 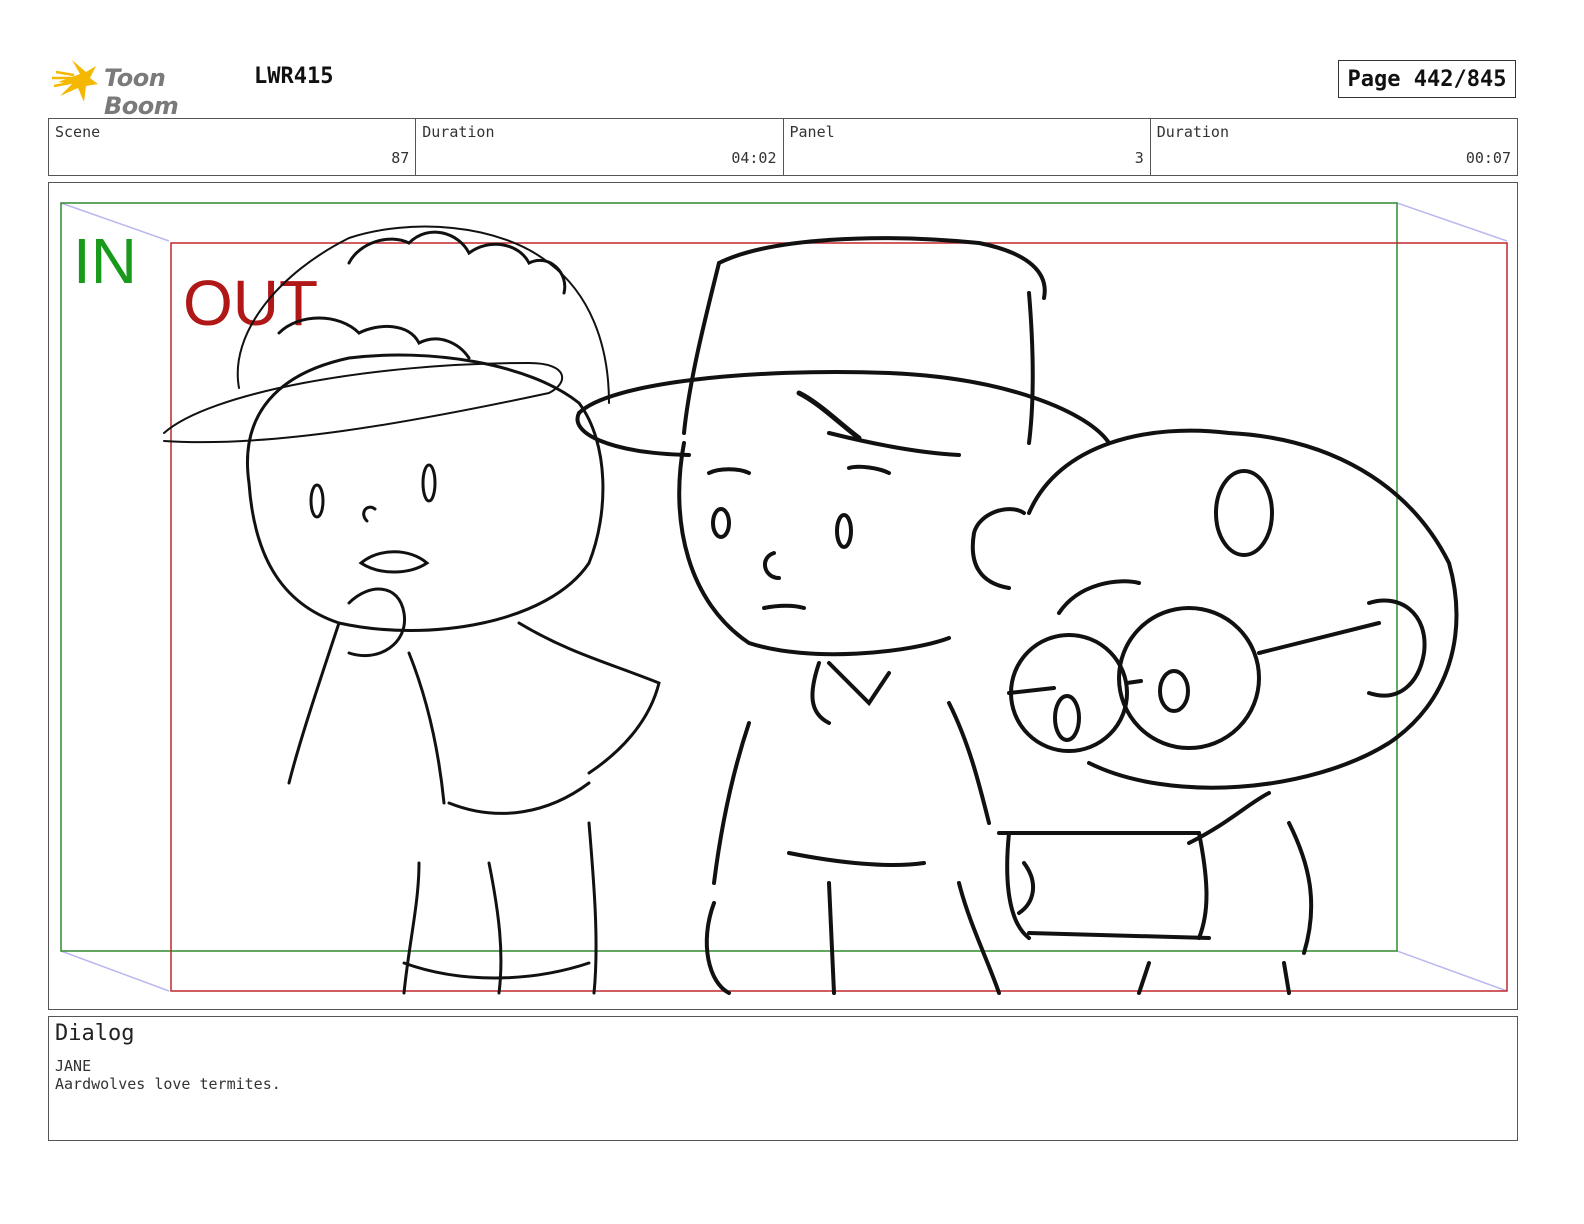 I want to click on star-burst-icon, so click(x=75, y=81).